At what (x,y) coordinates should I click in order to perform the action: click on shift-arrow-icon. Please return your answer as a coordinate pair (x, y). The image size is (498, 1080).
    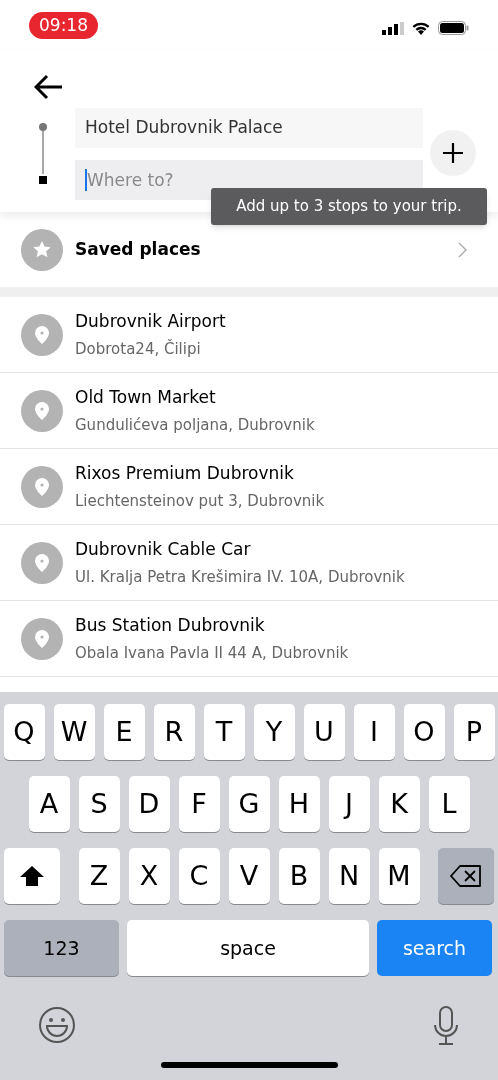
    Looking at the image, I should click on (32, 876).